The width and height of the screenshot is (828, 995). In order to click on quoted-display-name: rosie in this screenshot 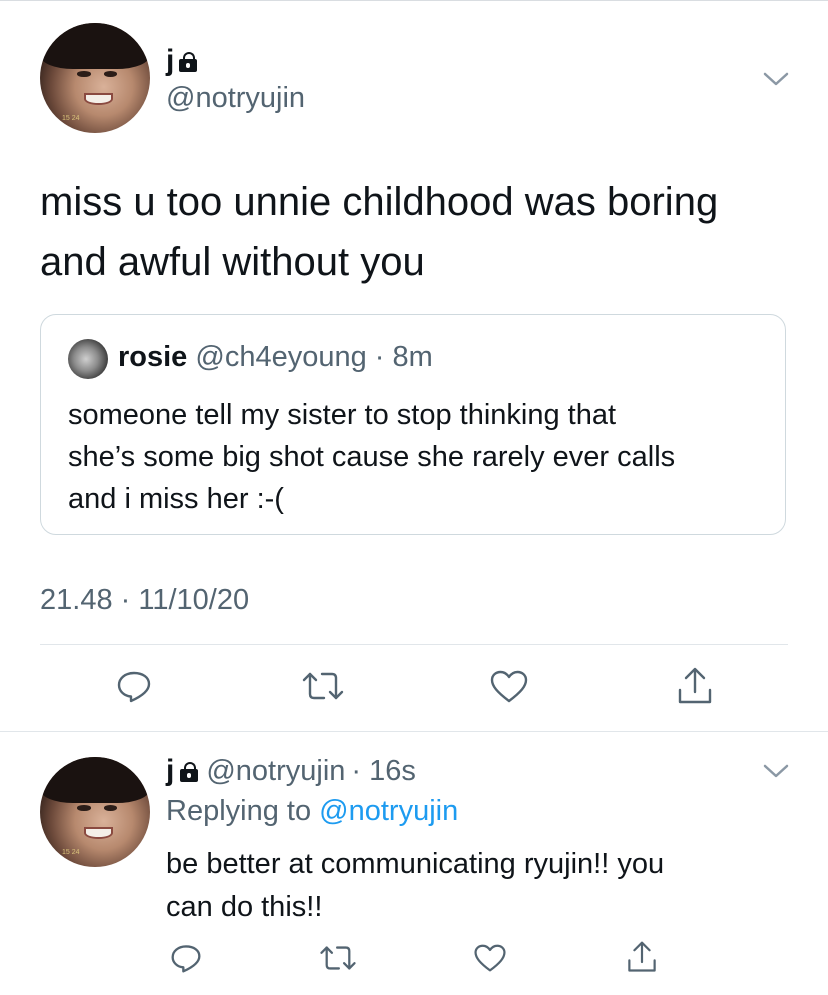, I will do `click(153, 357)`.